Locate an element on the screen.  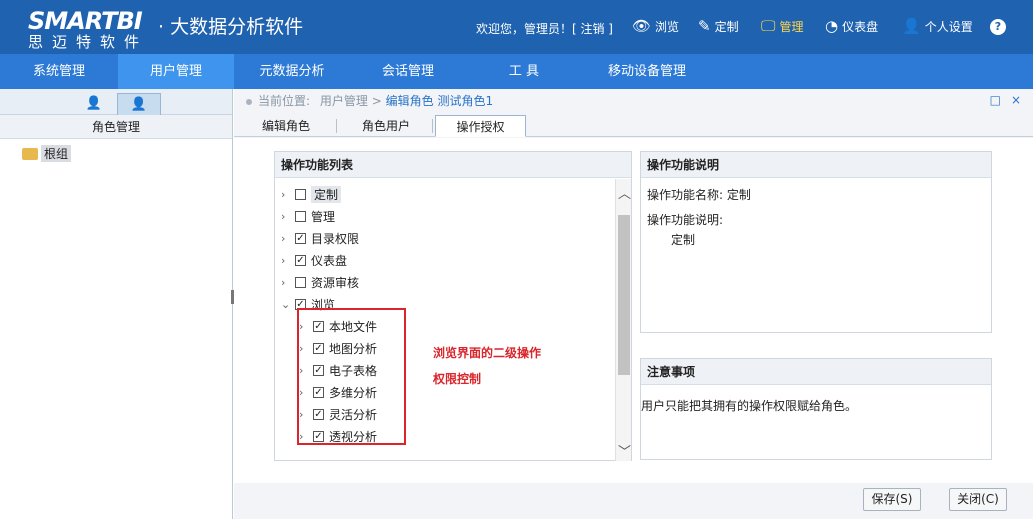
function-desc-value: 定制 is located at coordinates (683, 240).